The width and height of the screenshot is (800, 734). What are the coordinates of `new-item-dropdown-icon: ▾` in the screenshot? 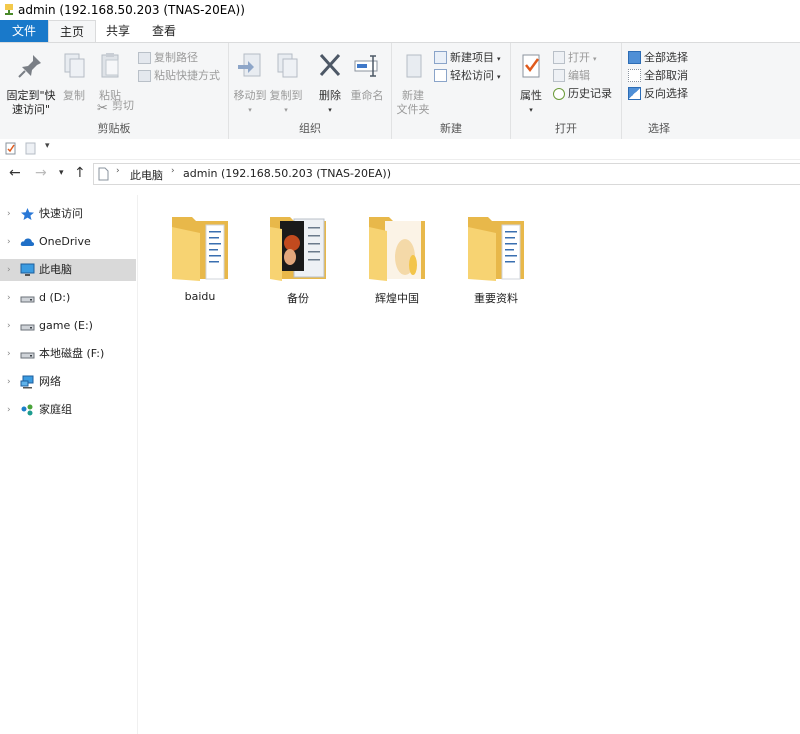 It's located at (499, 59).